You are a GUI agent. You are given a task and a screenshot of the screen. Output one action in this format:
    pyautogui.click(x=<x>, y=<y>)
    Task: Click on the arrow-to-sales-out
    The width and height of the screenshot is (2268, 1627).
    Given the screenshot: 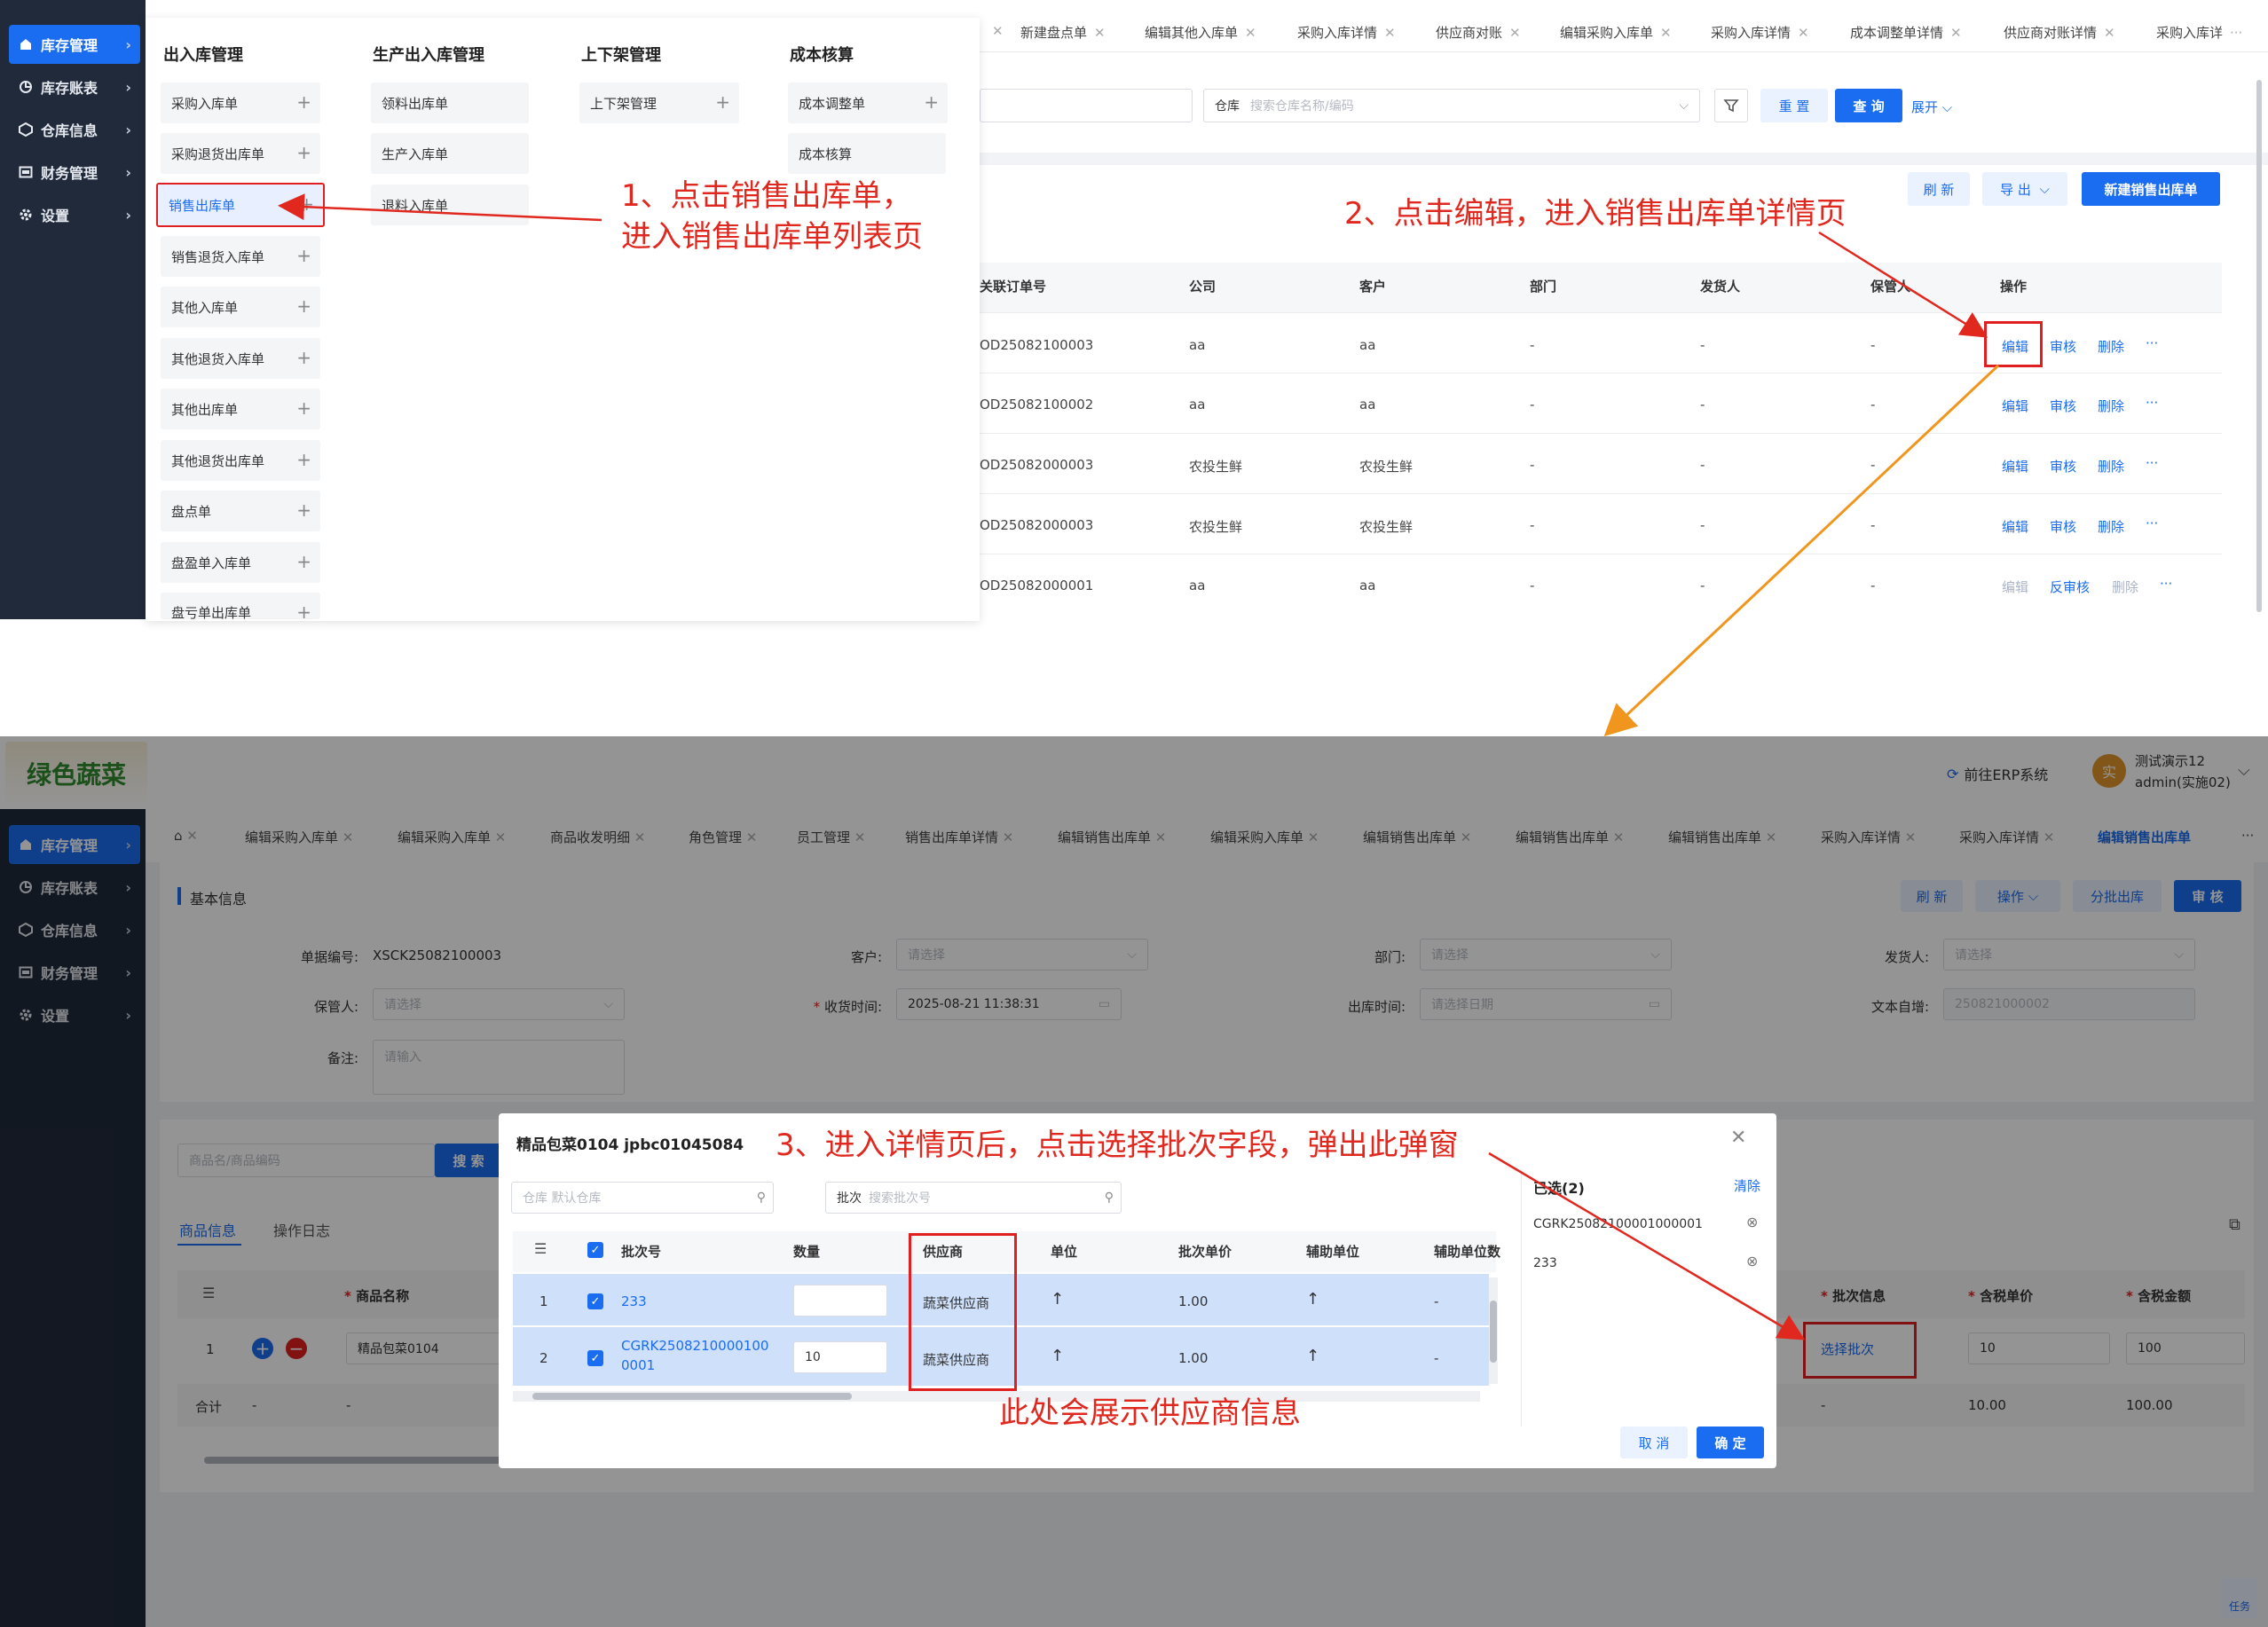 What is the action you would take?
    pyautogui.click(x=440, y=207)
    